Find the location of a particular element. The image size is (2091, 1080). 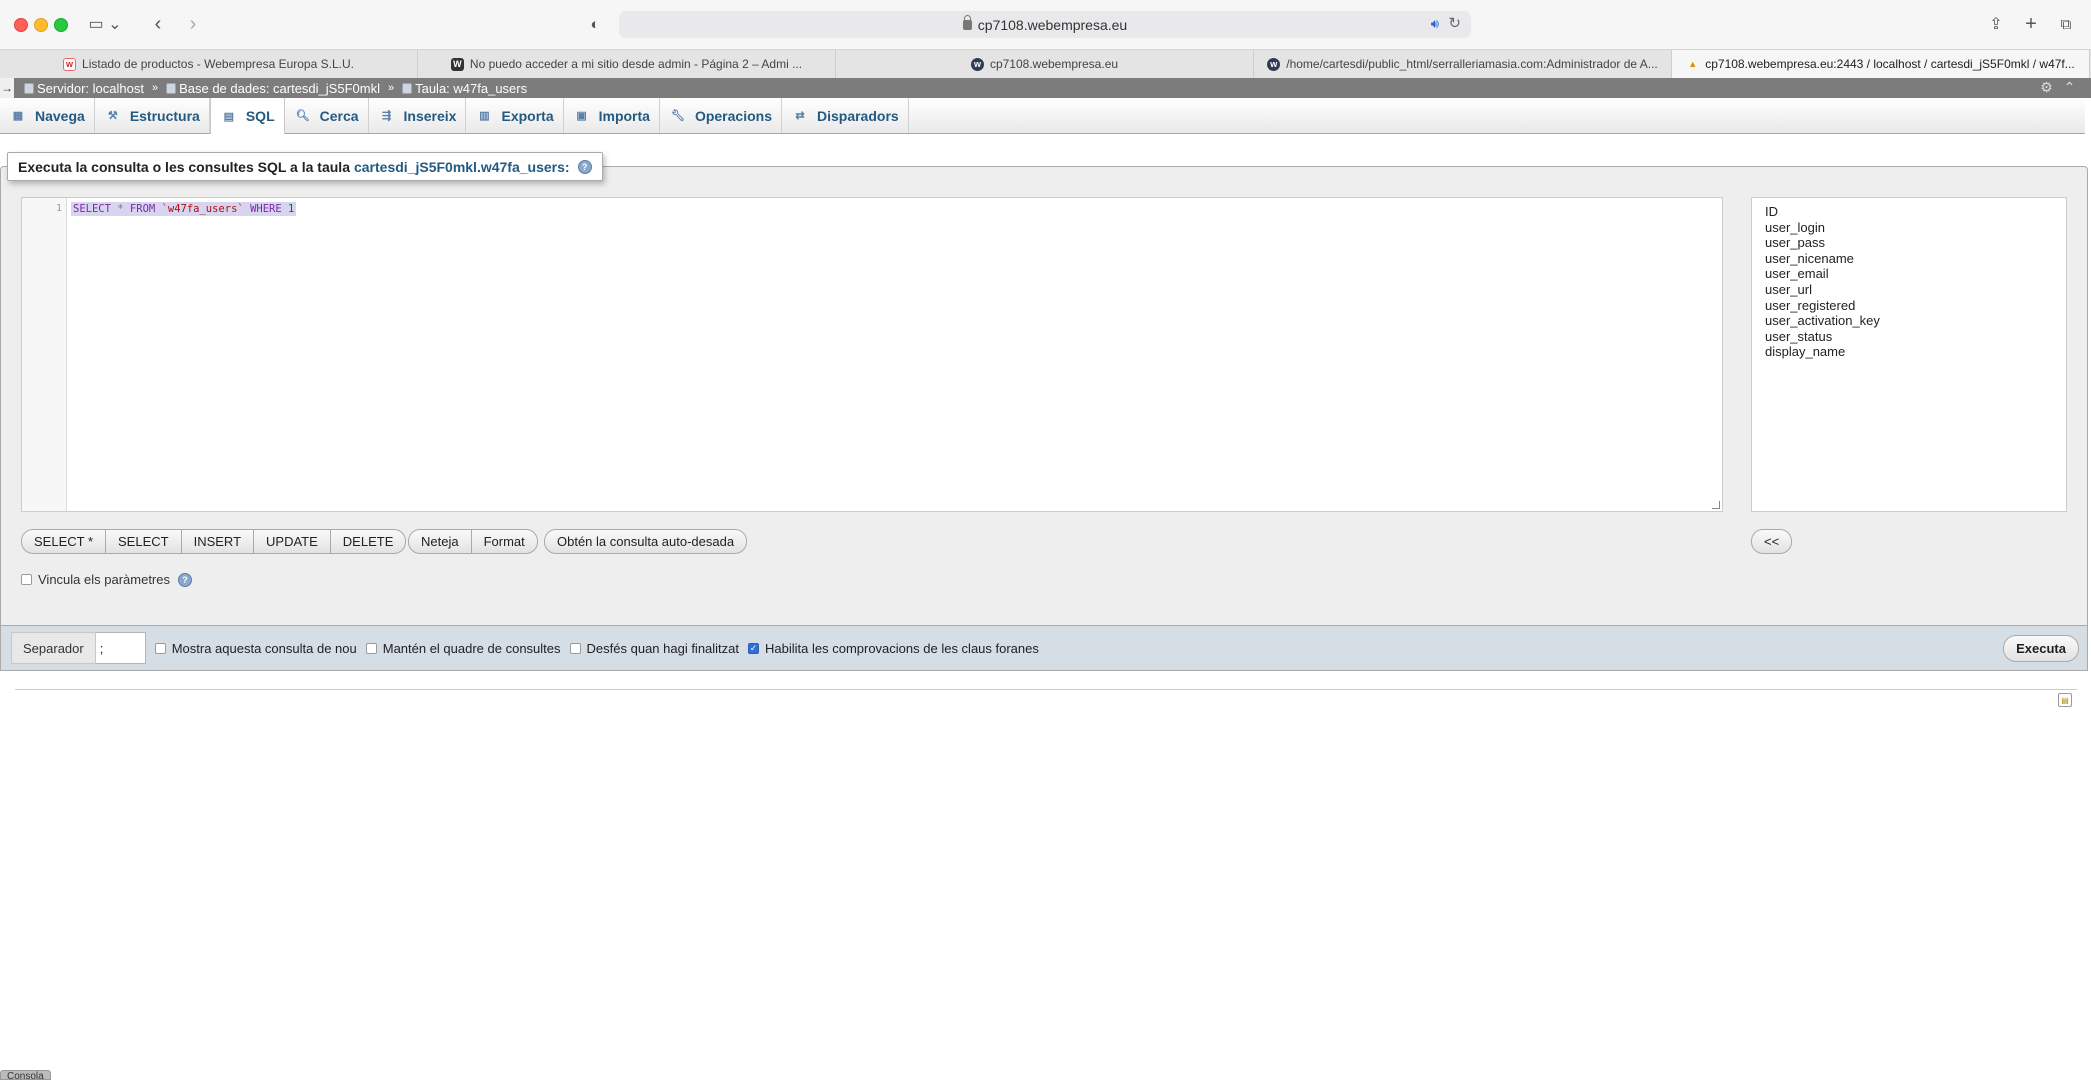

sql-operator: * is located at coordinates (120, 209).